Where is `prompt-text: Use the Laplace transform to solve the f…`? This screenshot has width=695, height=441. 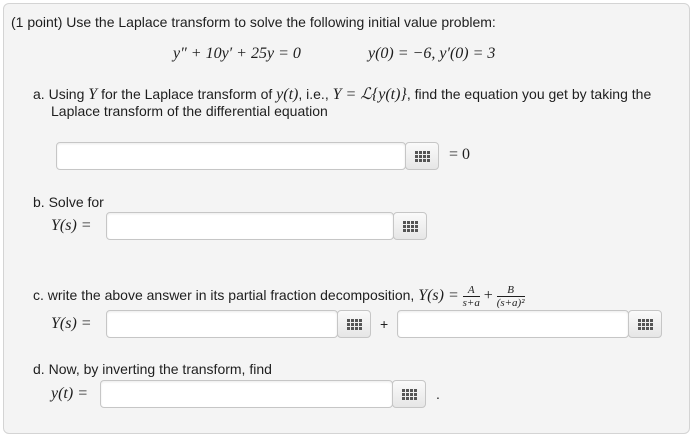 prompt-text: Use the Laplace transform to solve the f… is located at coordinates (281, 22).